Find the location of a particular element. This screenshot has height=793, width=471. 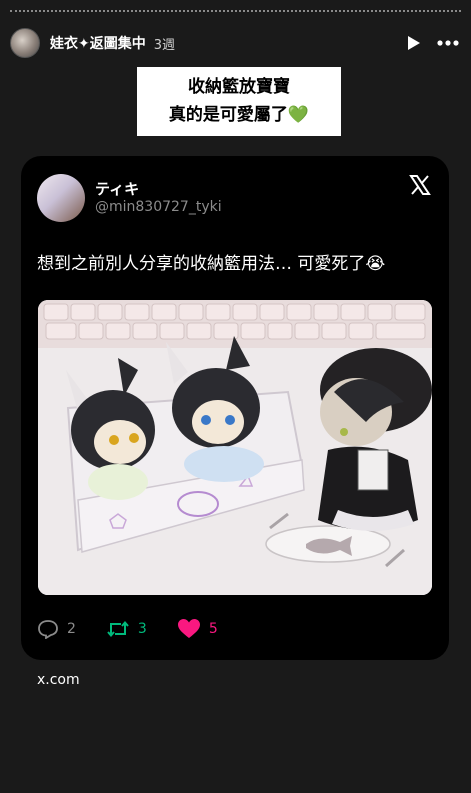

link-source: x.com is located at coordinates (58, 680).